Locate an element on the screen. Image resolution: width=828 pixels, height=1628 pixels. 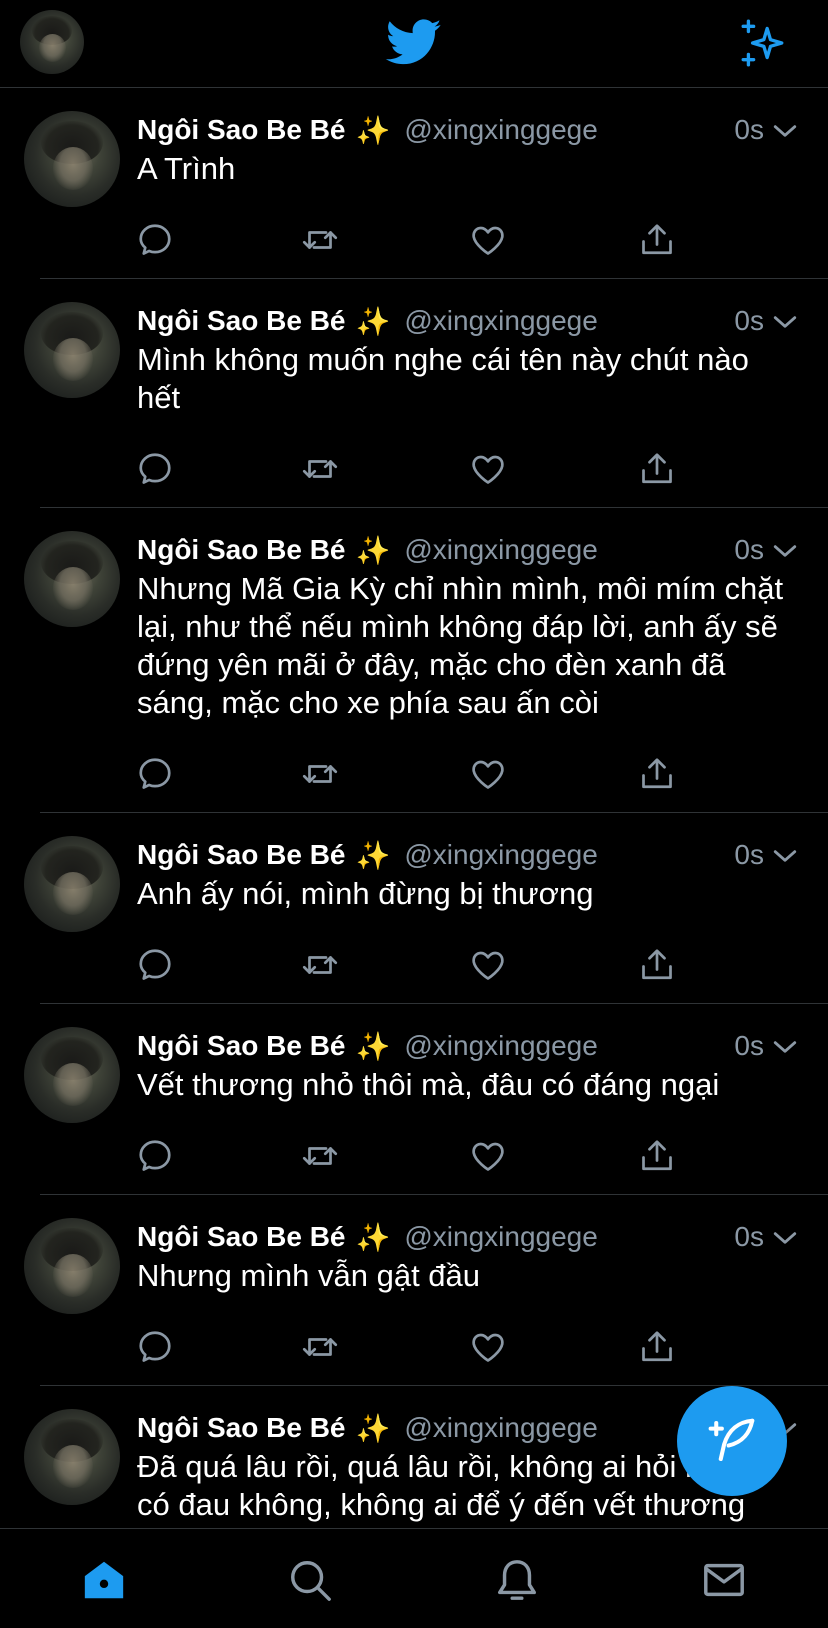
compose-tweet-button is located at coordinates (732, 1441).